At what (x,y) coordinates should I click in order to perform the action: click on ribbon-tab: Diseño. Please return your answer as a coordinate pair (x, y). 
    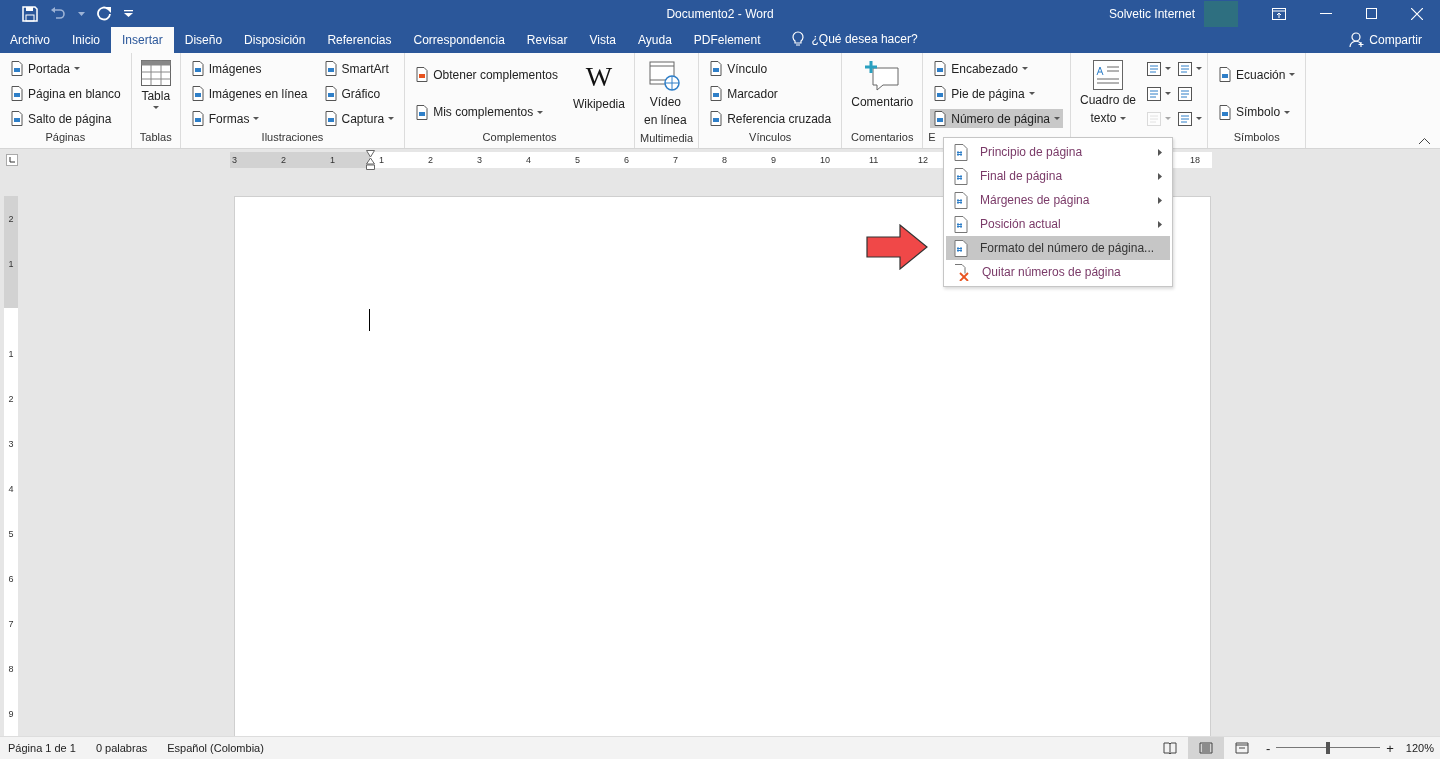
    Looking at the image, I should click on (203, 40).